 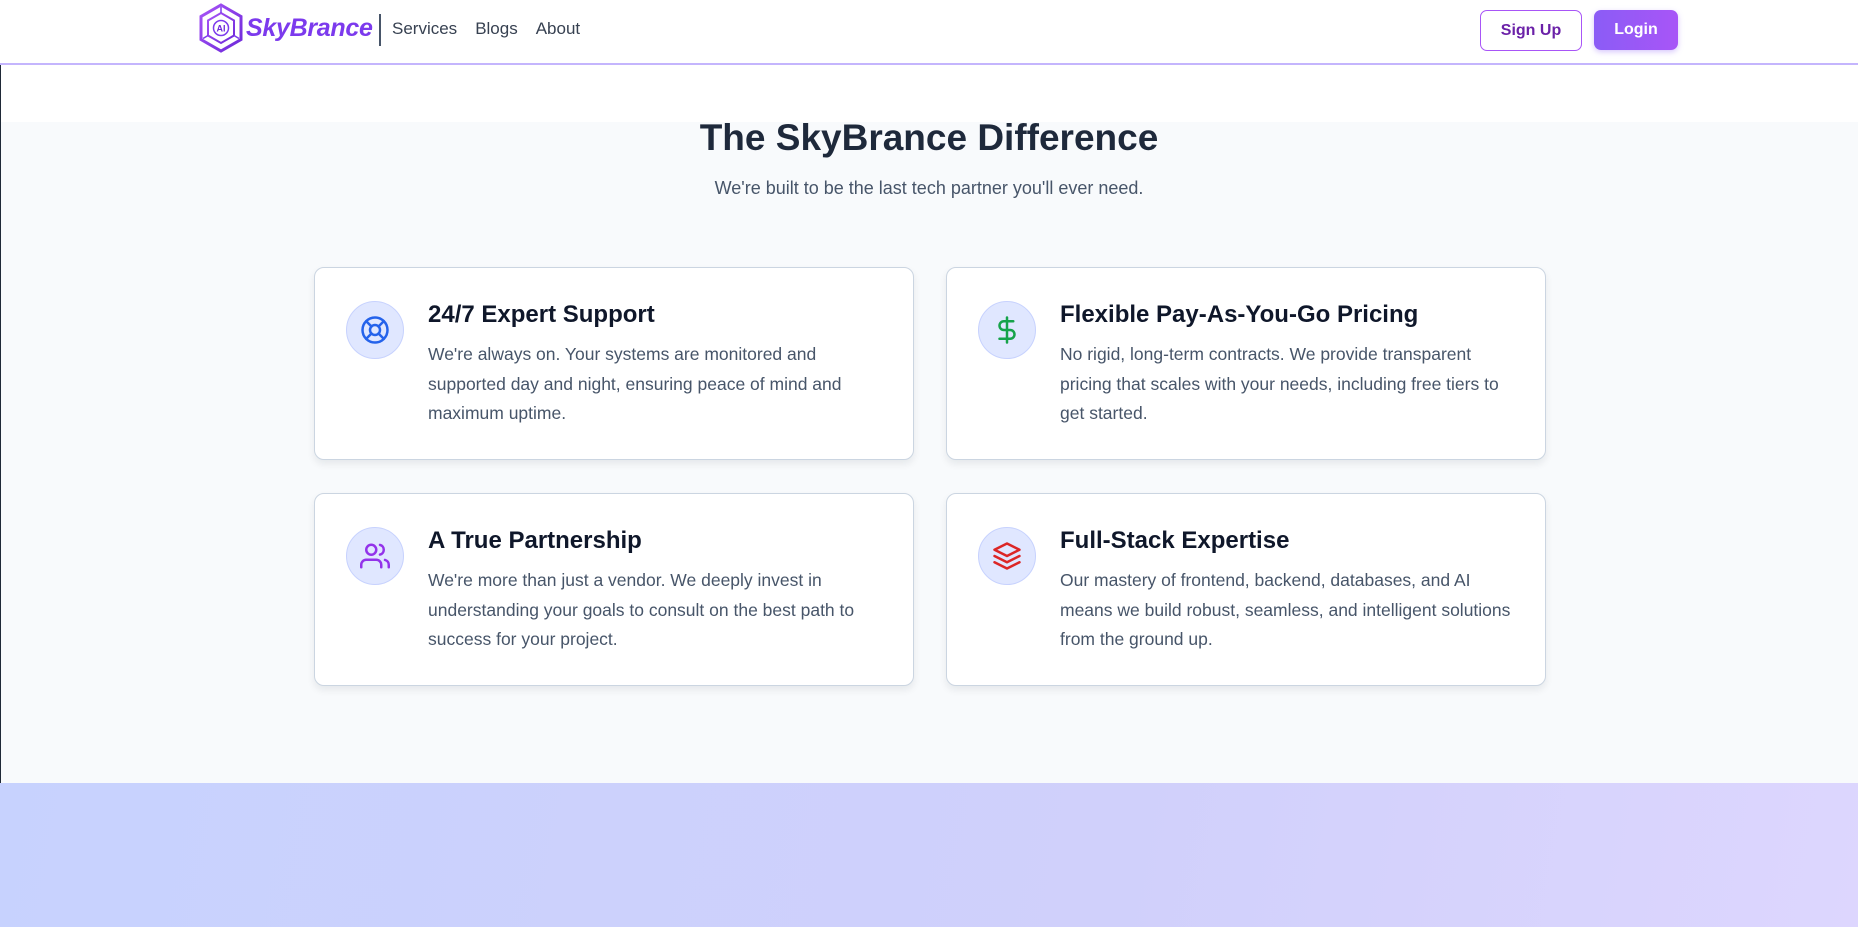 What do you see at coordinates (558, 29) in the screenshot?
I see `nav-link-about: About` at bounding box center [558, 29].